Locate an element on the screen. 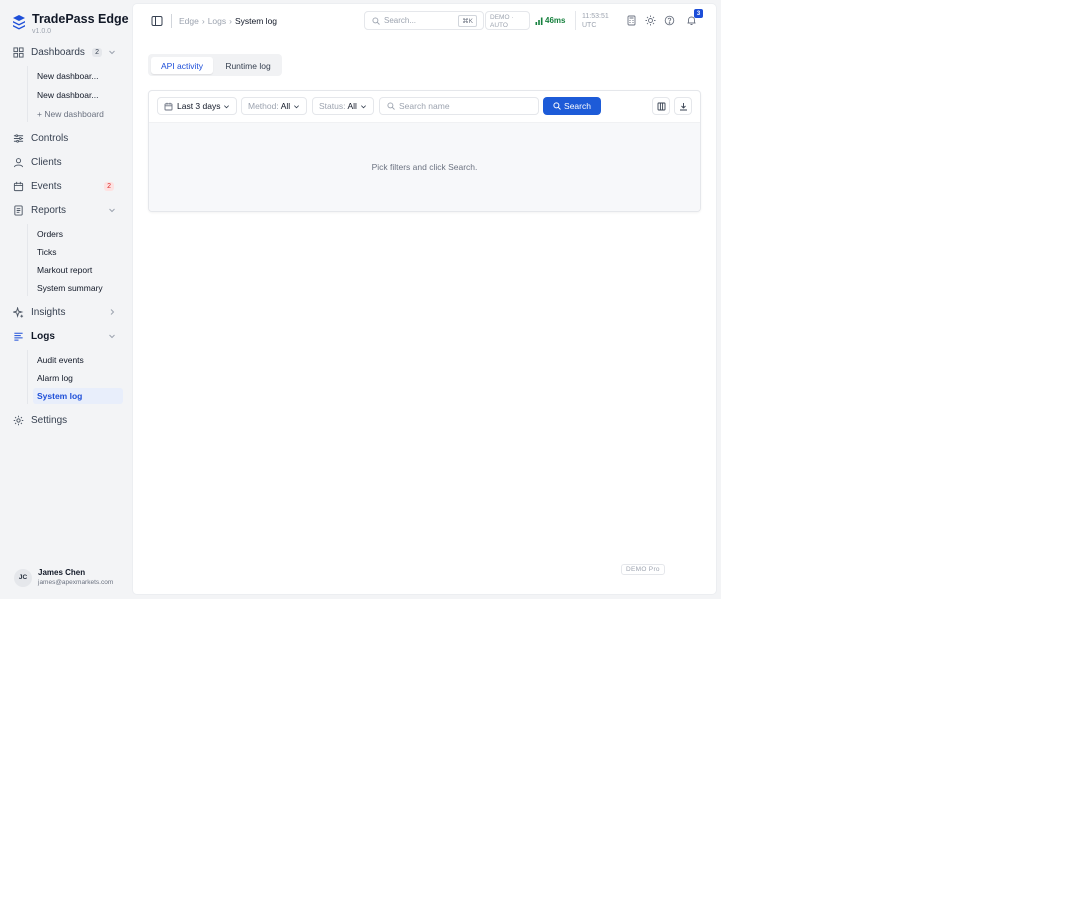 The width and height of the screenshot is (1081, 898). sidebar-item-events: Events 2 is located at coordinates (68, 186).